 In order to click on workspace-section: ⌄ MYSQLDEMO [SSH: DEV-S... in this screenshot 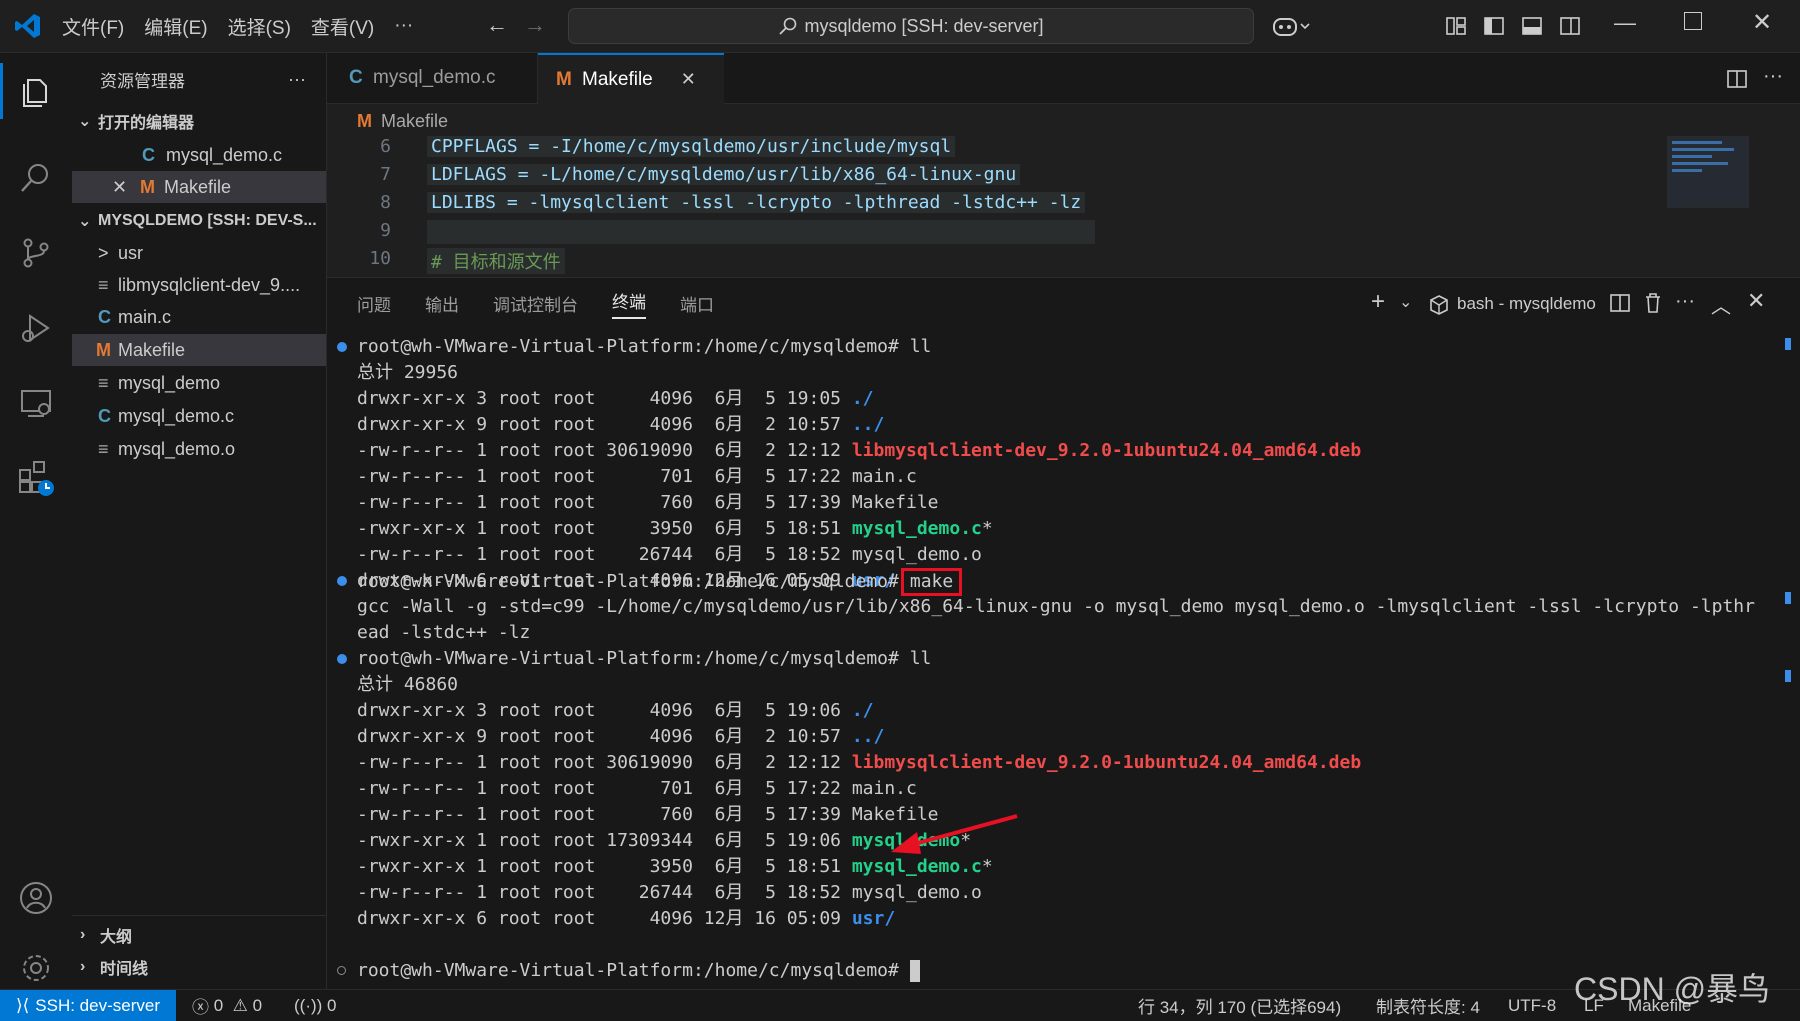, I will do `click(199, 221)`.